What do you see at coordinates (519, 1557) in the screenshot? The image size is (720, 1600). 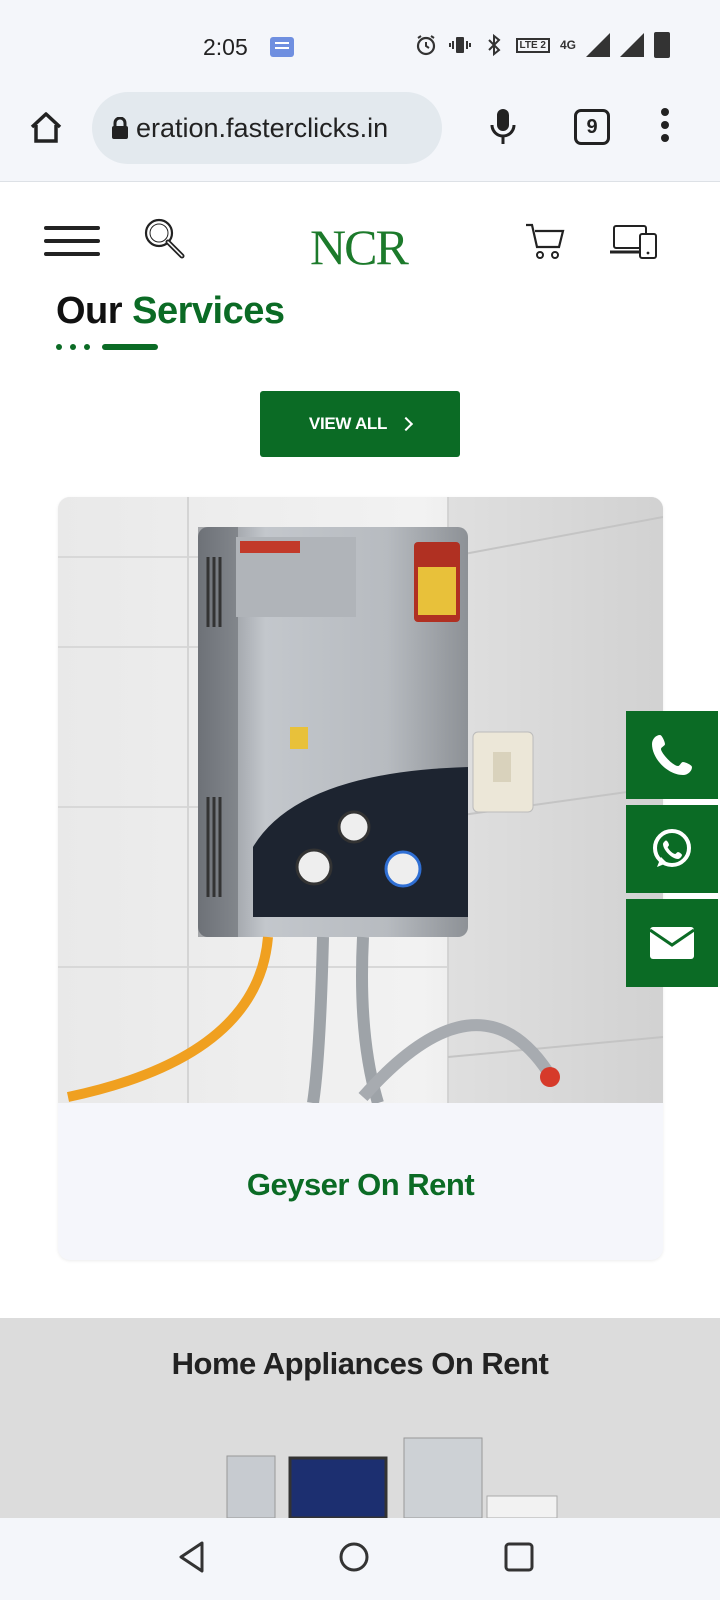 I see `recents-icon` at bounding box center [519, 1557].